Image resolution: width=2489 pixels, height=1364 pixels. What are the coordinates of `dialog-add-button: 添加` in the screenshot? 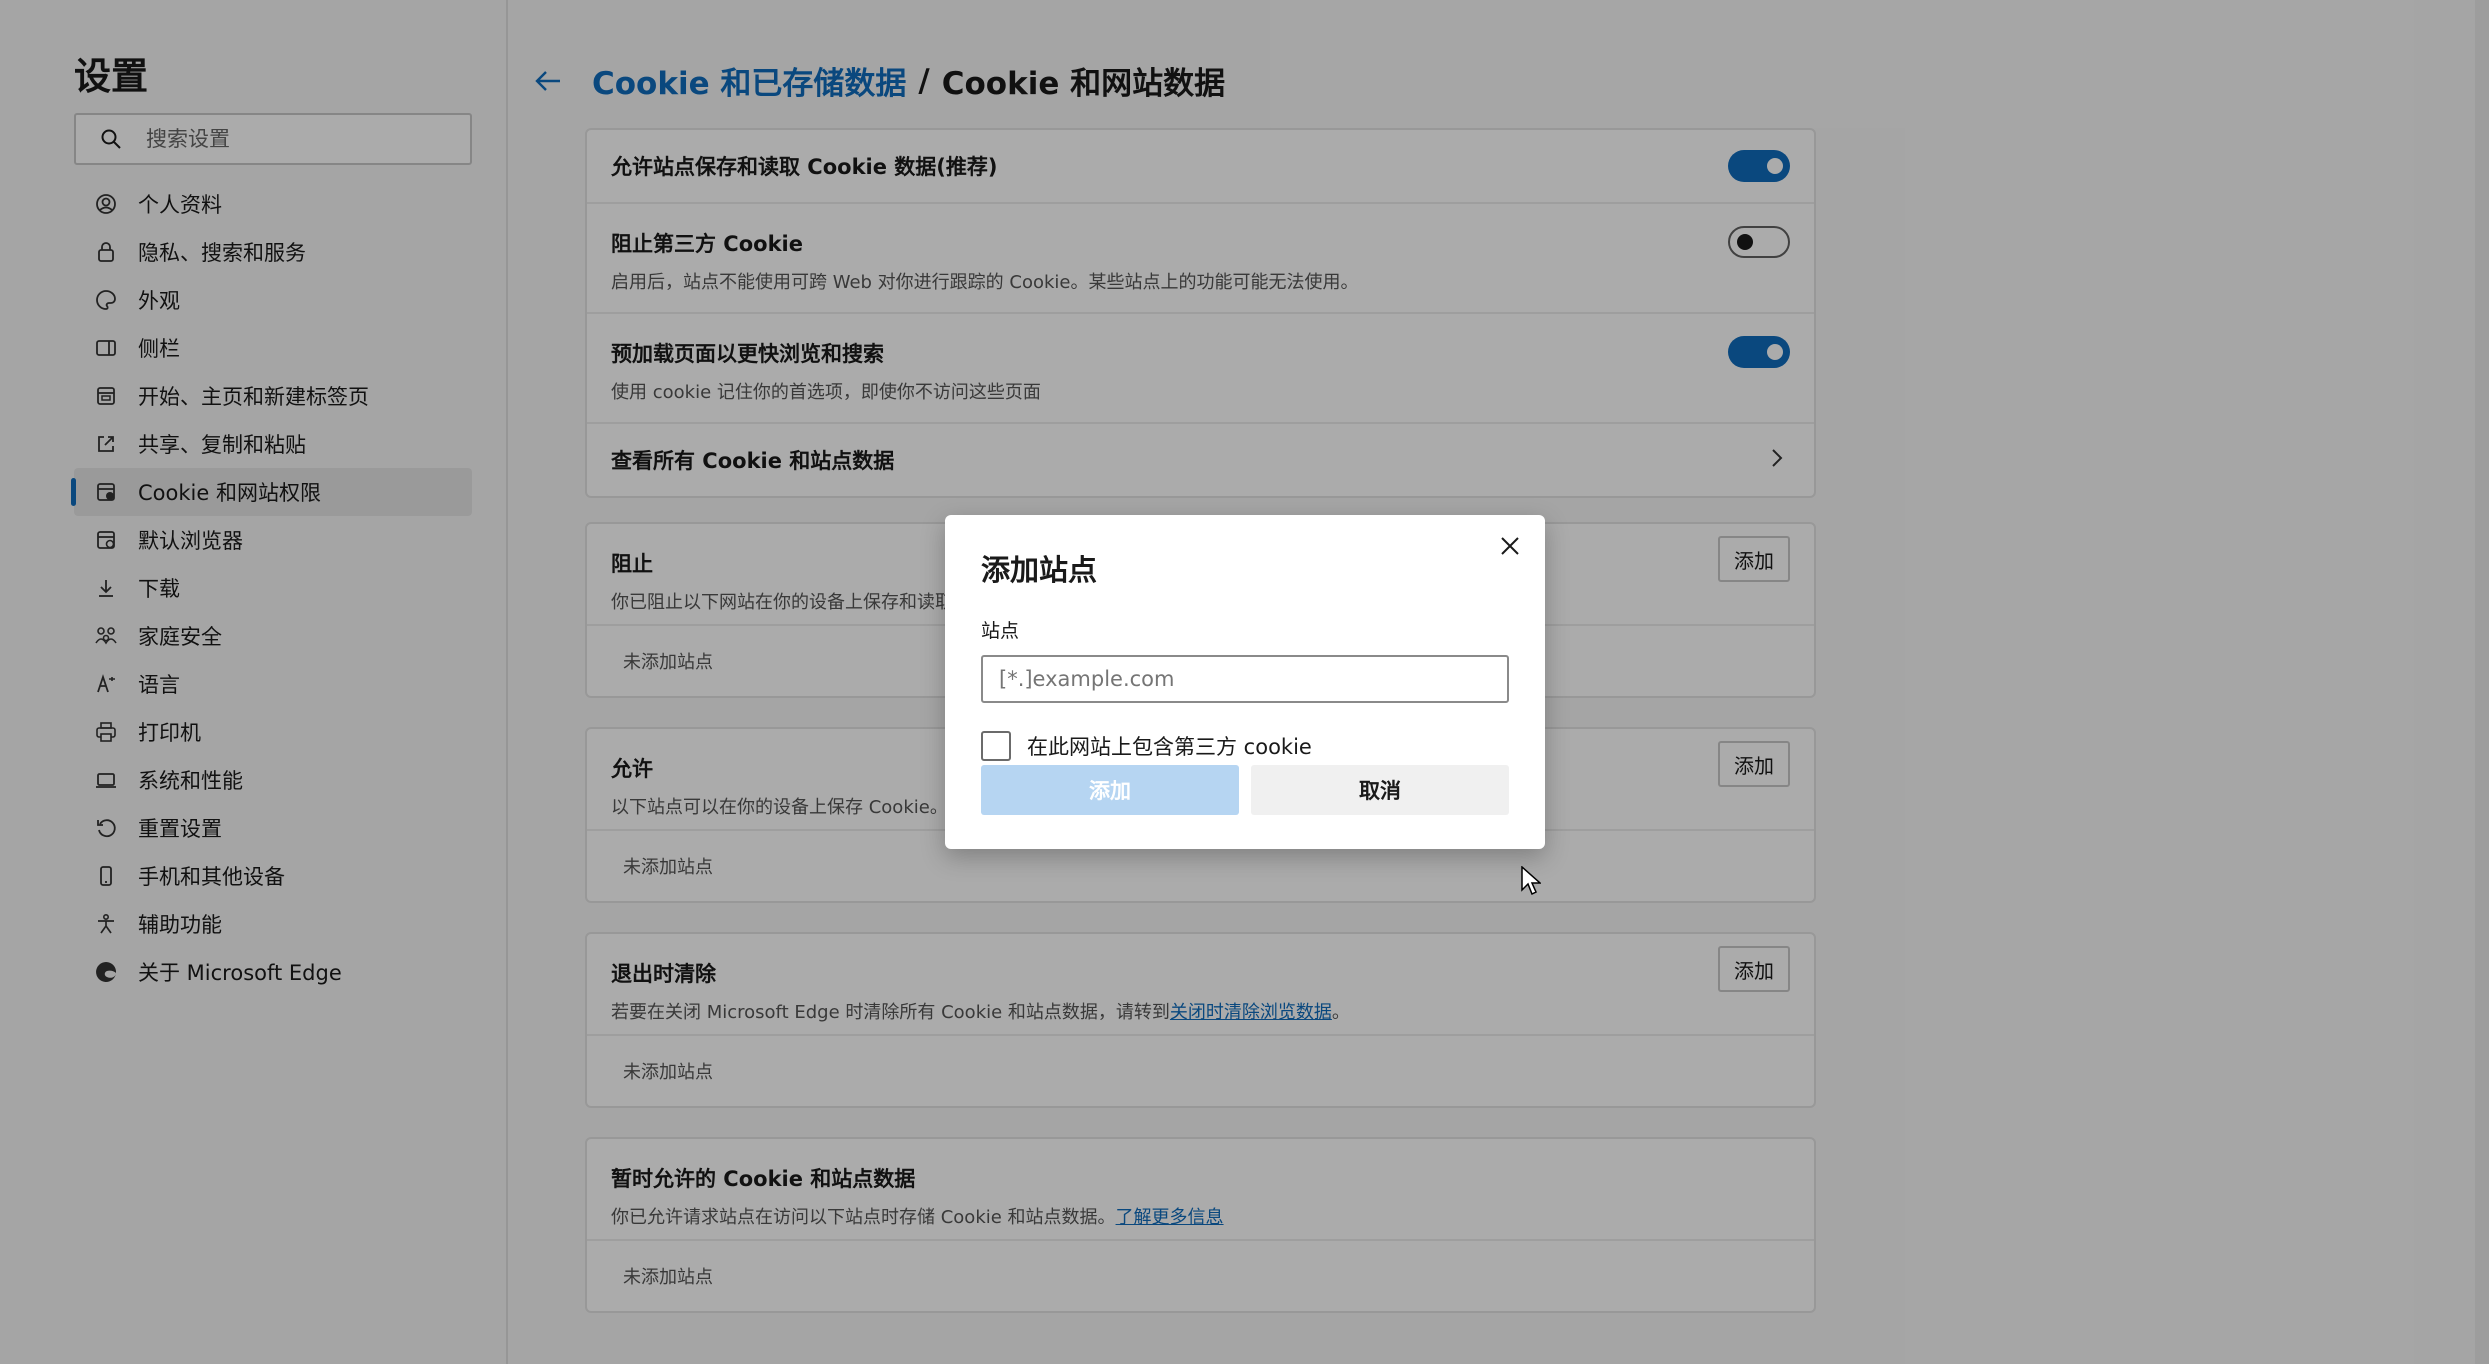 It's located at (1110, 790).